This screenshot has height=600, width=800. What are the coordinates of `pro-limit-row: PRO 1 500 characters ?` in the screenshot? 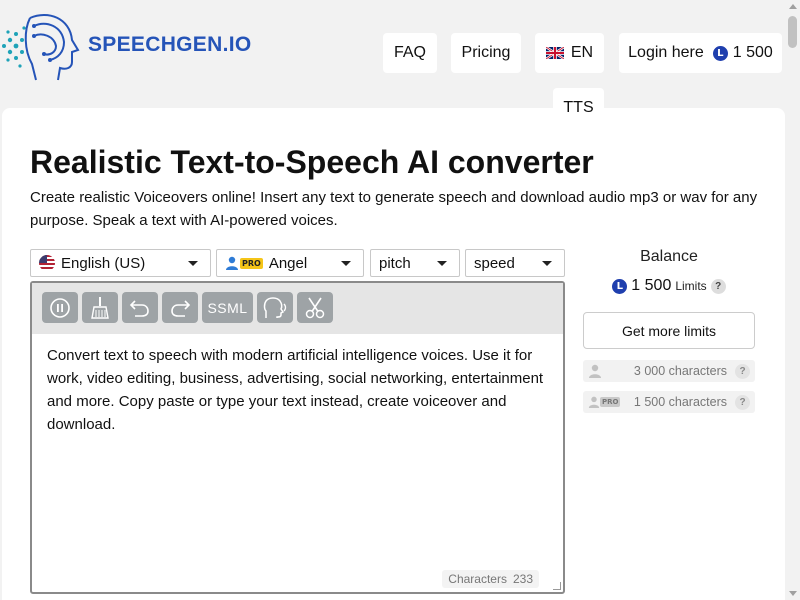 It's located at (669, 402).